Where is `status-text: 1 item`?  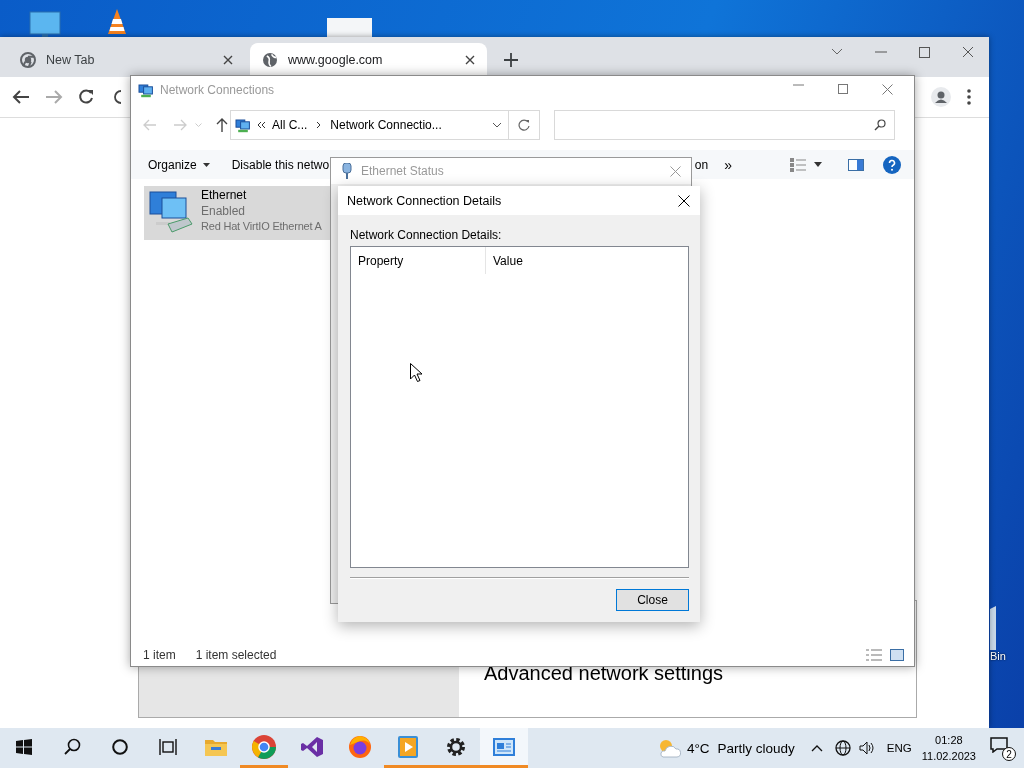 status-text: 1 item is located at coordinates (159, 655).